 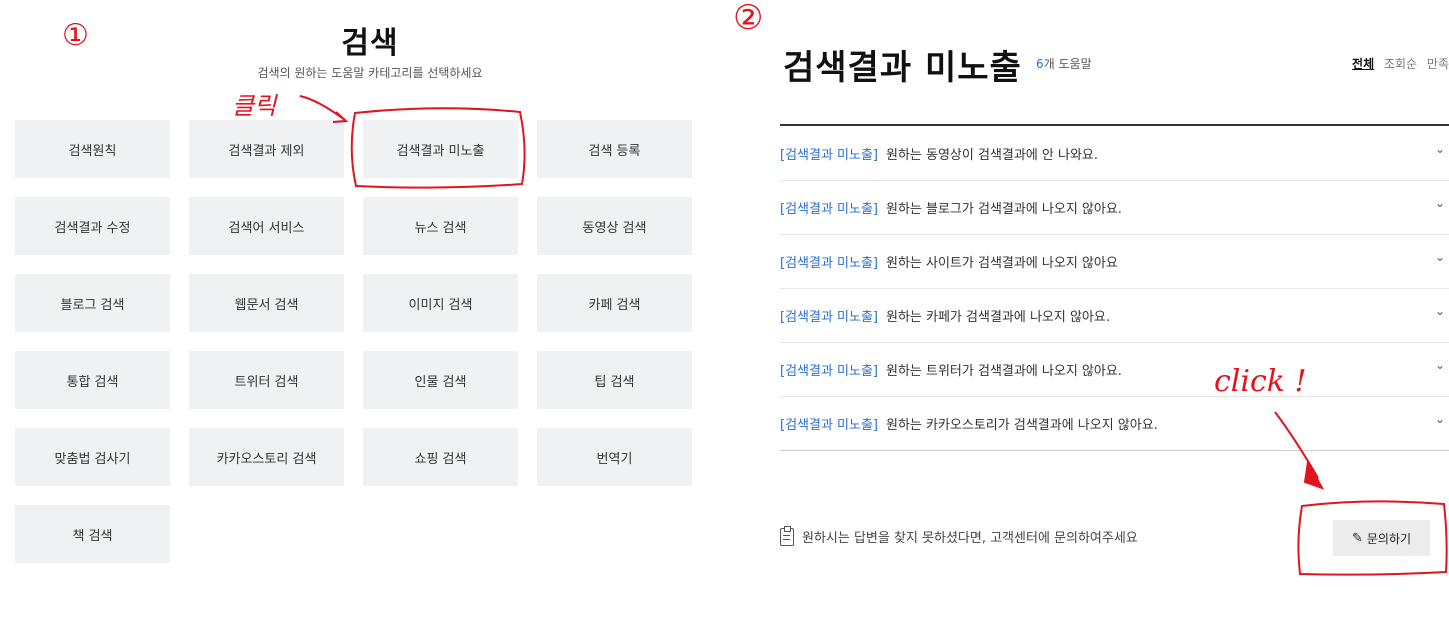 I want to click on faq-item: [검색결과 미노출] 원하는 사이트가 검색결과에 나오지 않아요 ⌄, so click(x=1114, y=261).